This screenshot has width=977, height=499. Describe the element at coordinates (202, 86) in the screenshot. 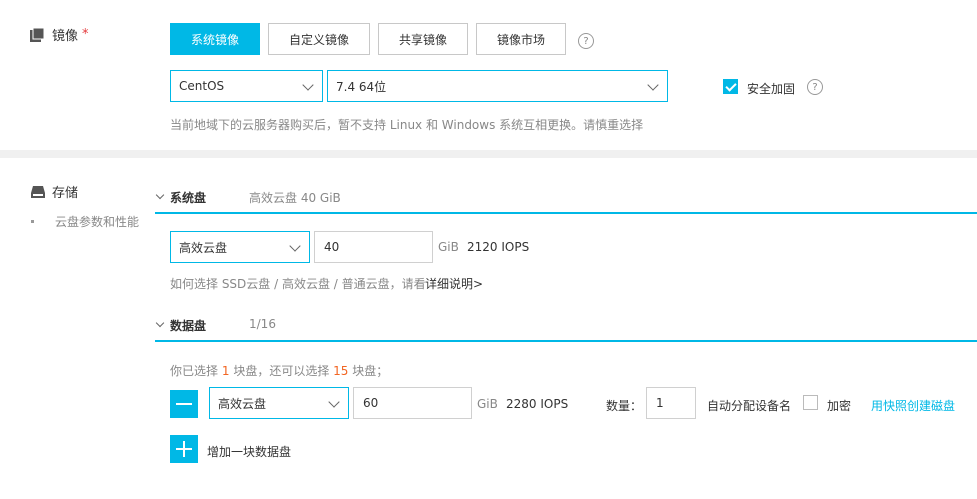

I see `os-select-value: CentOS` at that location.